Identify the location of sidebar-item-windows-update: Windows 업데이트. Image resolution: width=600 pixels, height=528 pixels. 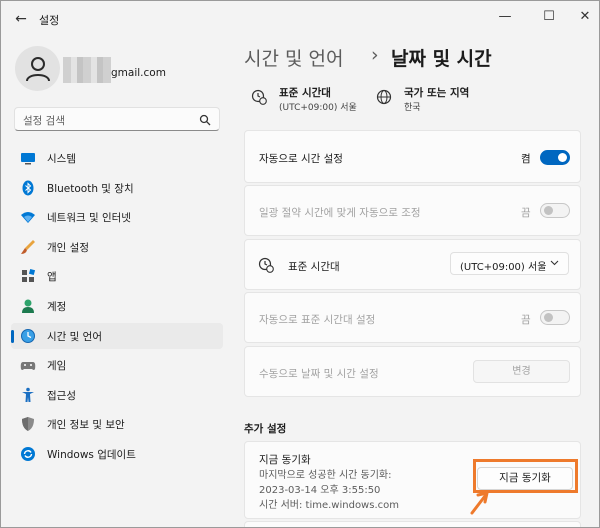
(117, 454).